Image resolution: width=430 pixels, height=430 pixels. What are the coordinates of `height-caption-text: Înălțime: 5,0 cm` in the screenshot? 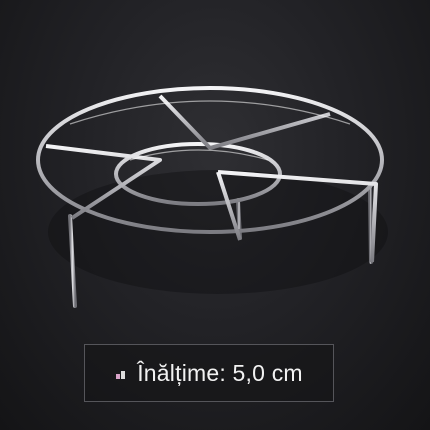 It's located at (220, 372).